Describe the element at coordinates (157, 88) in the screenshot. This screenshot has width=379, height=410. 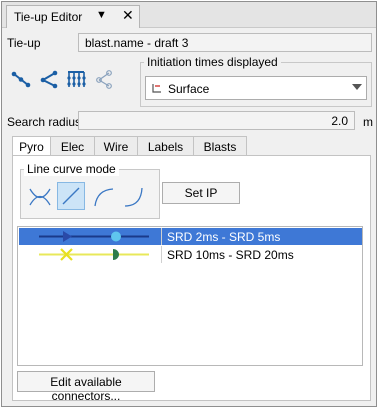
I see `surface-layer-icon` at that location.